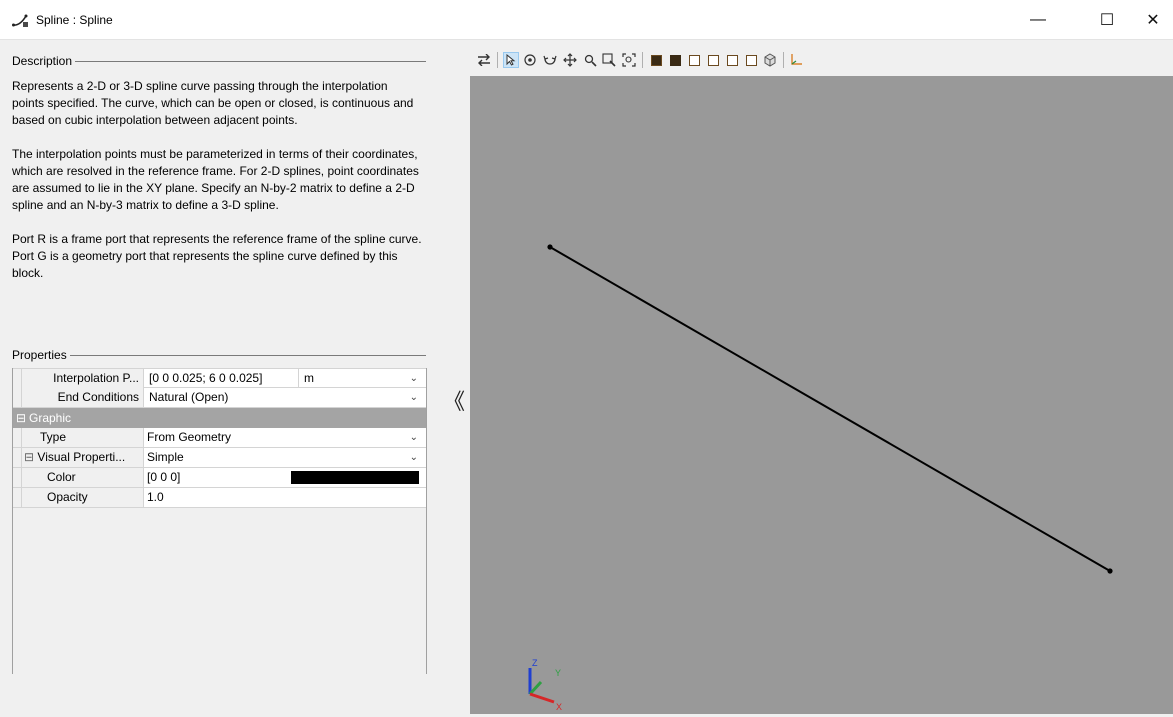 Image resolution: width=1173 pixels, height=717 pixels. I want to click on view-iso-icon, so click(770, 60).